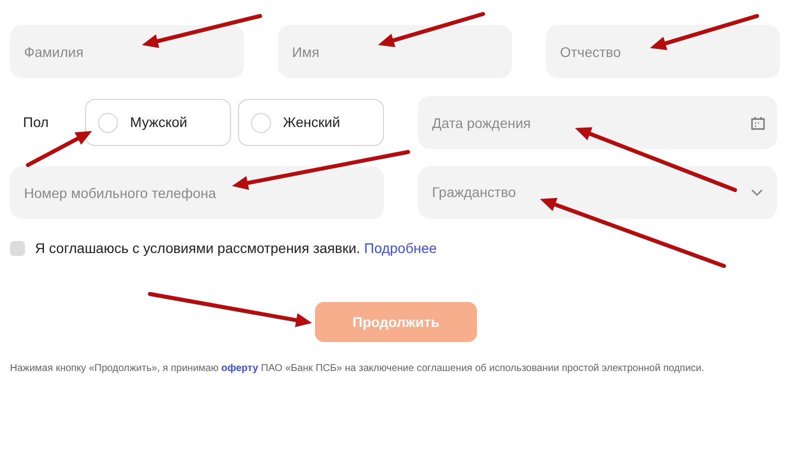 This screenshot has width=800, height=463. What do you see at coordinates (59, 149) in the screenshot?
I see `annotation-arrow` at bounding box center [59, 149].